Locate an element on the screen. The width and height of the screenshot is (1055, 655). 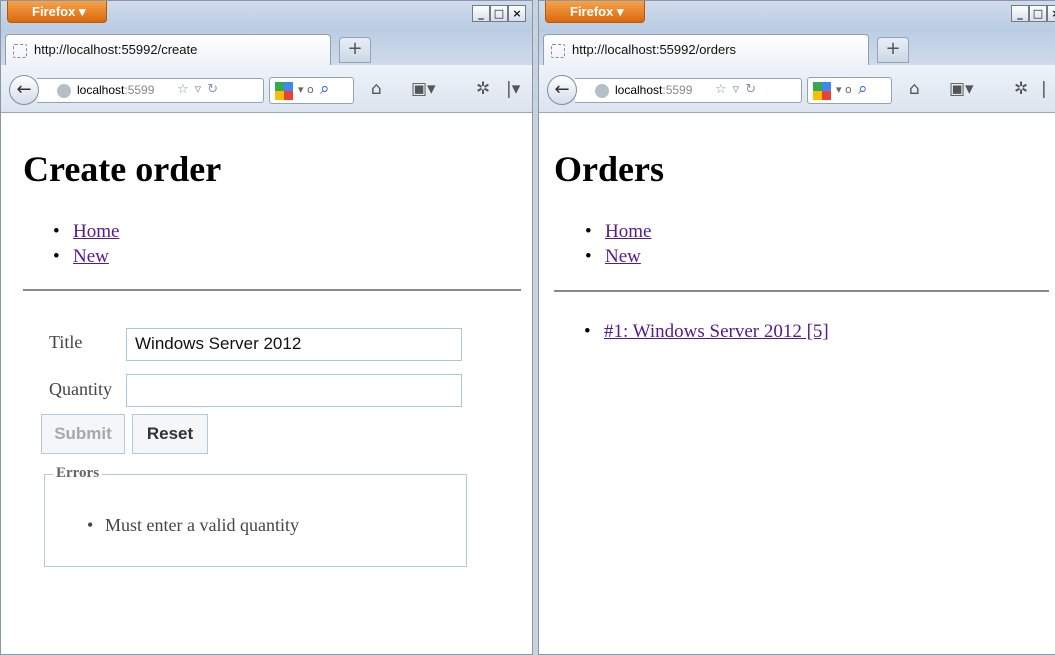
title-input: Windows Server 2012 is located at coordinates (294, 344).